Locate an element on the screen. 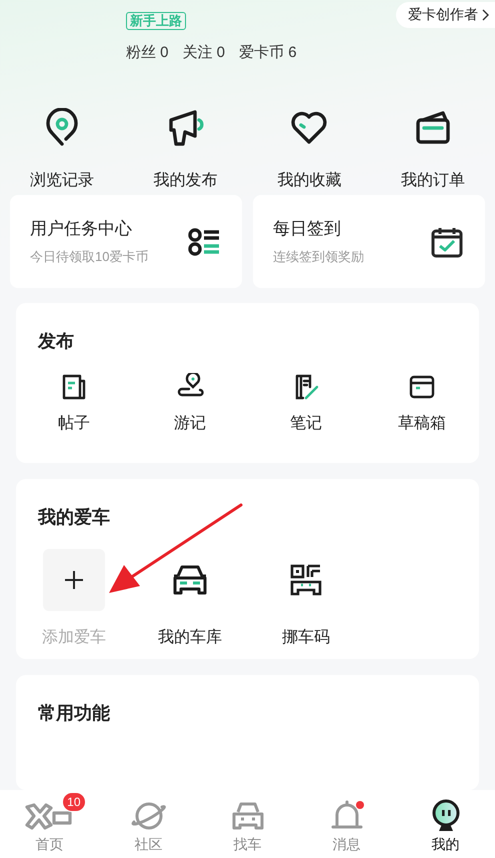 Image resolution: width=495 pixels, height=858 pixels. tab-item: 我的 is located at coordinates (445, 824).